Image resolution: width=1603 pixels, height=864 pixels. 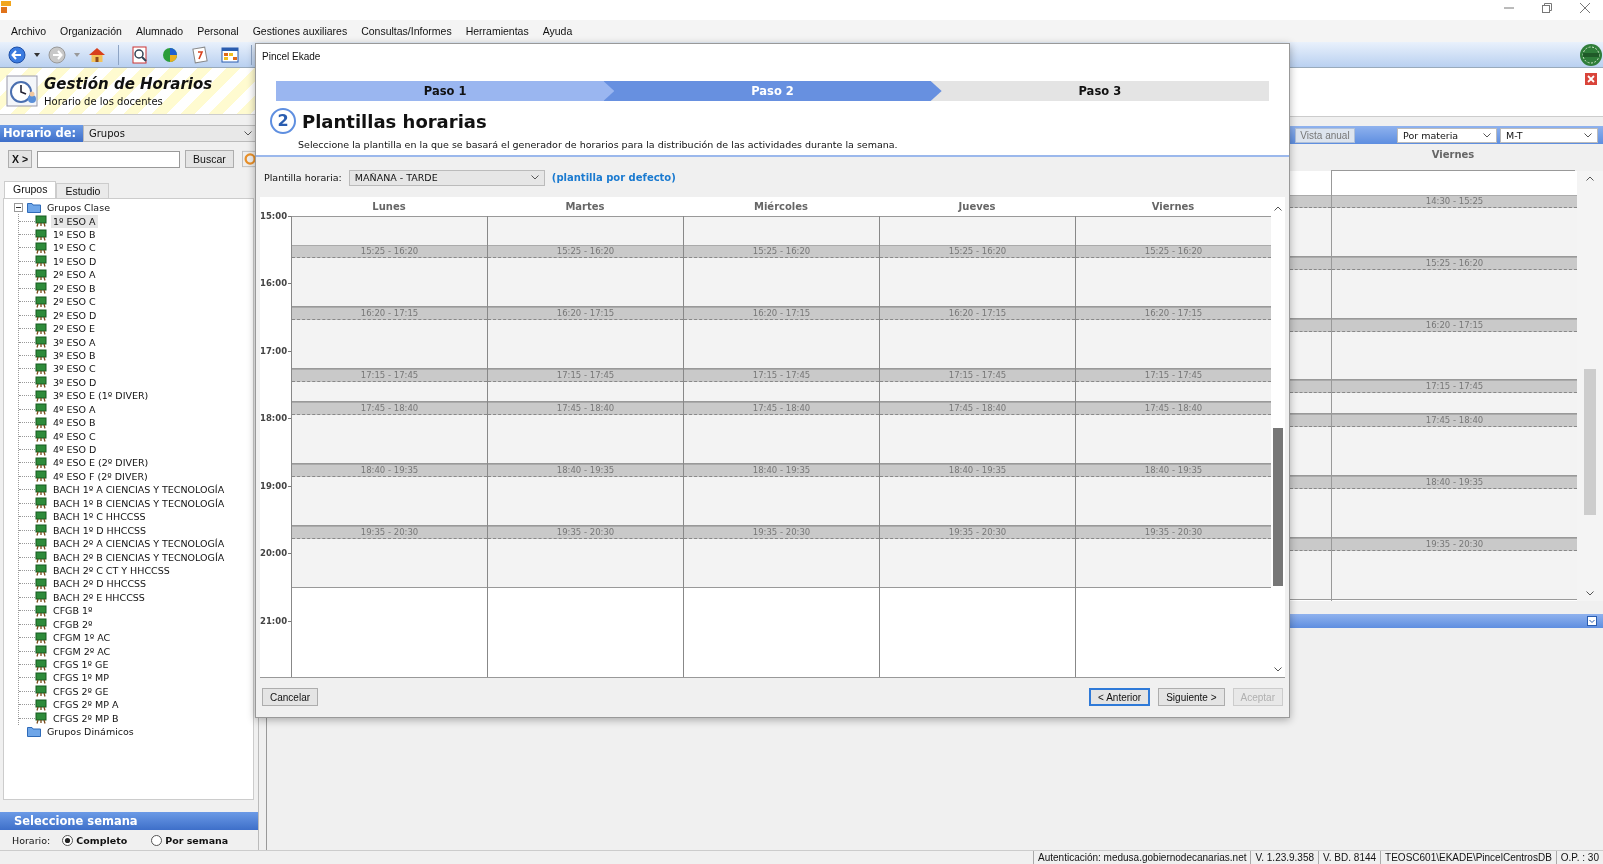 I want to click on dialog-heading: Plantillas horarias, so click(x=394, y=121).